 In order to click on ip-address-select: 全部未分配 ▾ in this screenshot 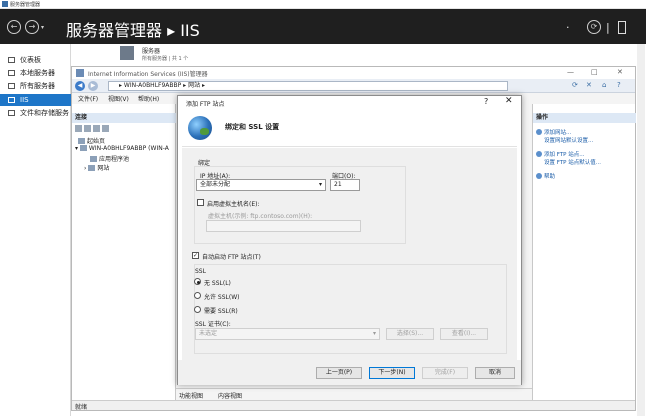, I will do `click(261, 185)`.